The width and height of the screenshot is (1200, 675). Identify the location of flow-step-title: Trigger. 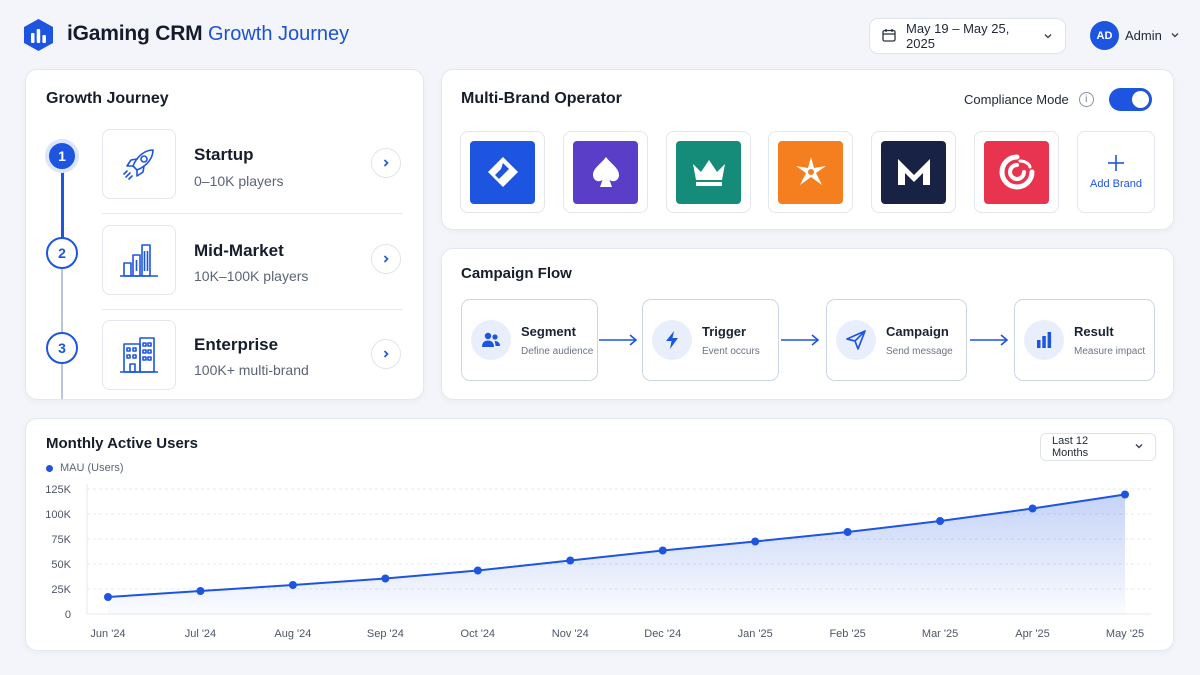
(724, 331).